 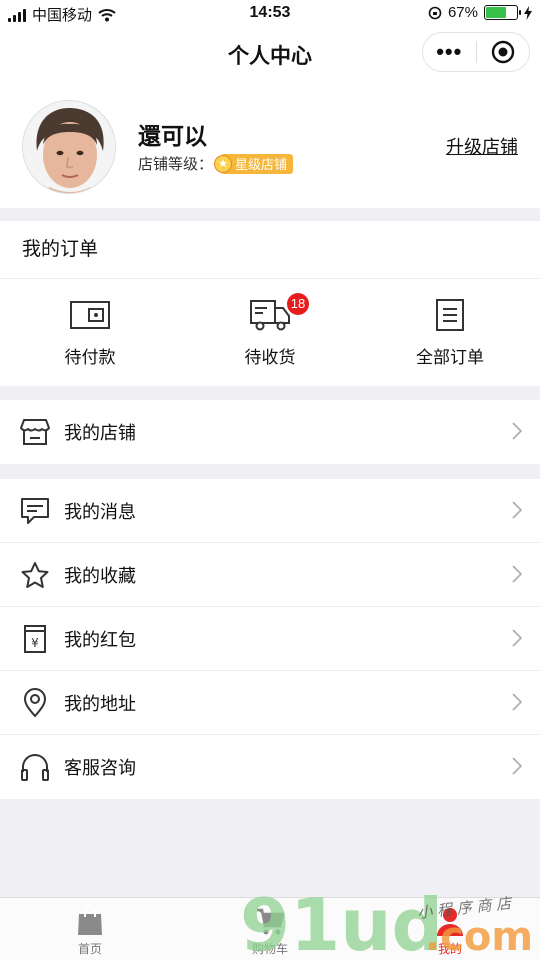 I want to click on target-close-icon, so click(x=502, y=52).